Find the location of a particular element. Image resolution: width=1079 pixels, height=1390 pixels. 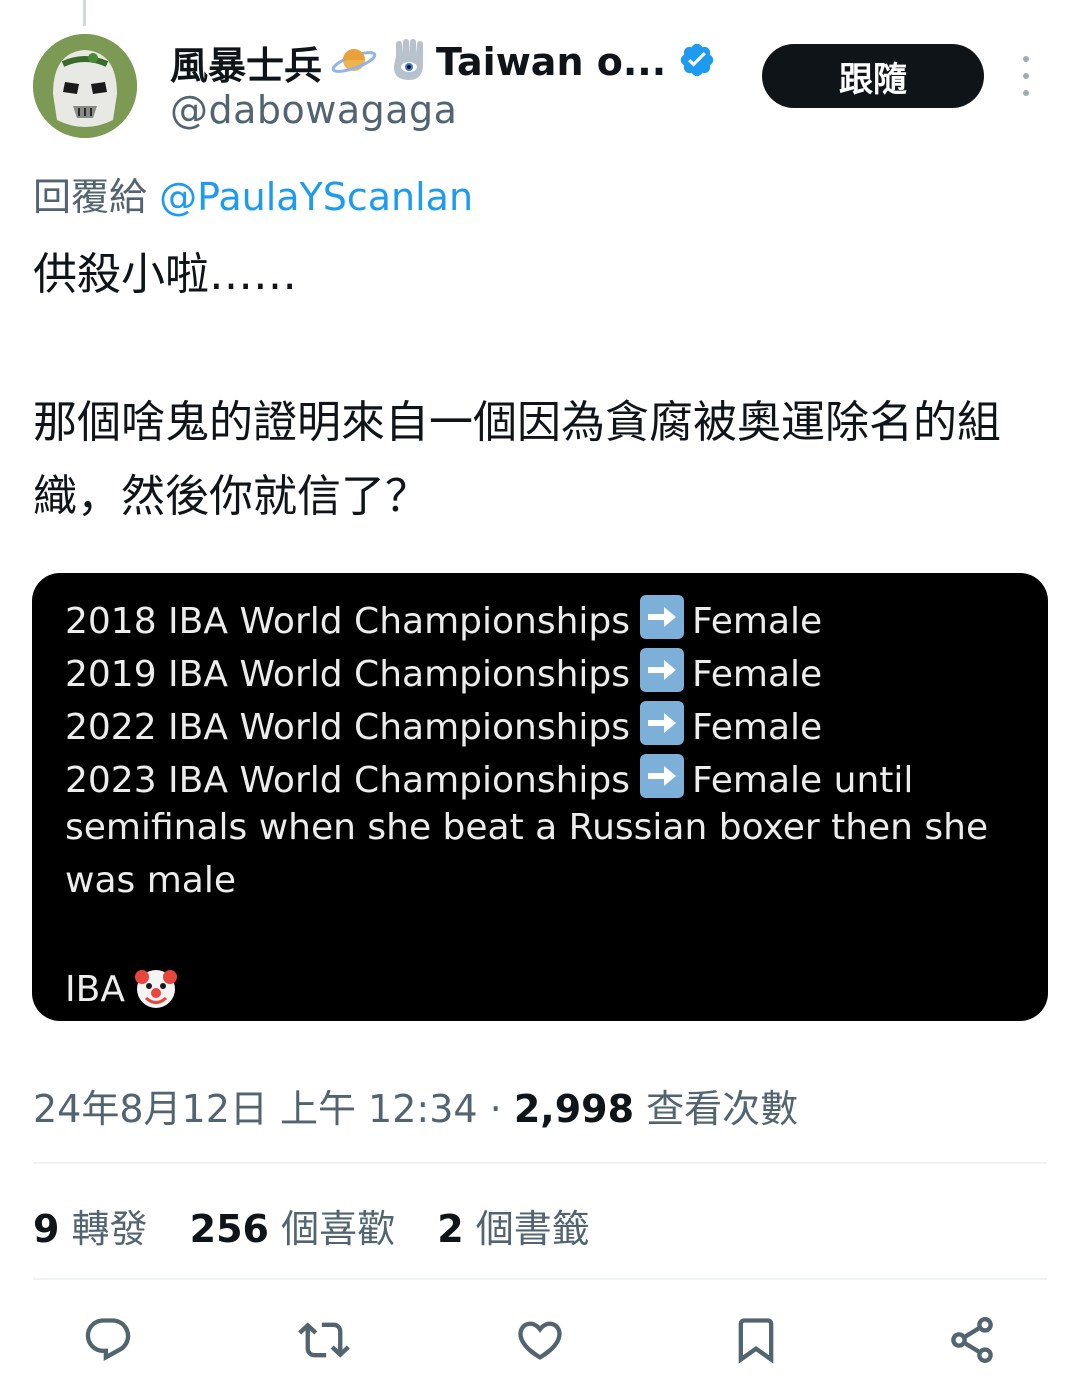

share-icon is located at coordinates (972, 1340).